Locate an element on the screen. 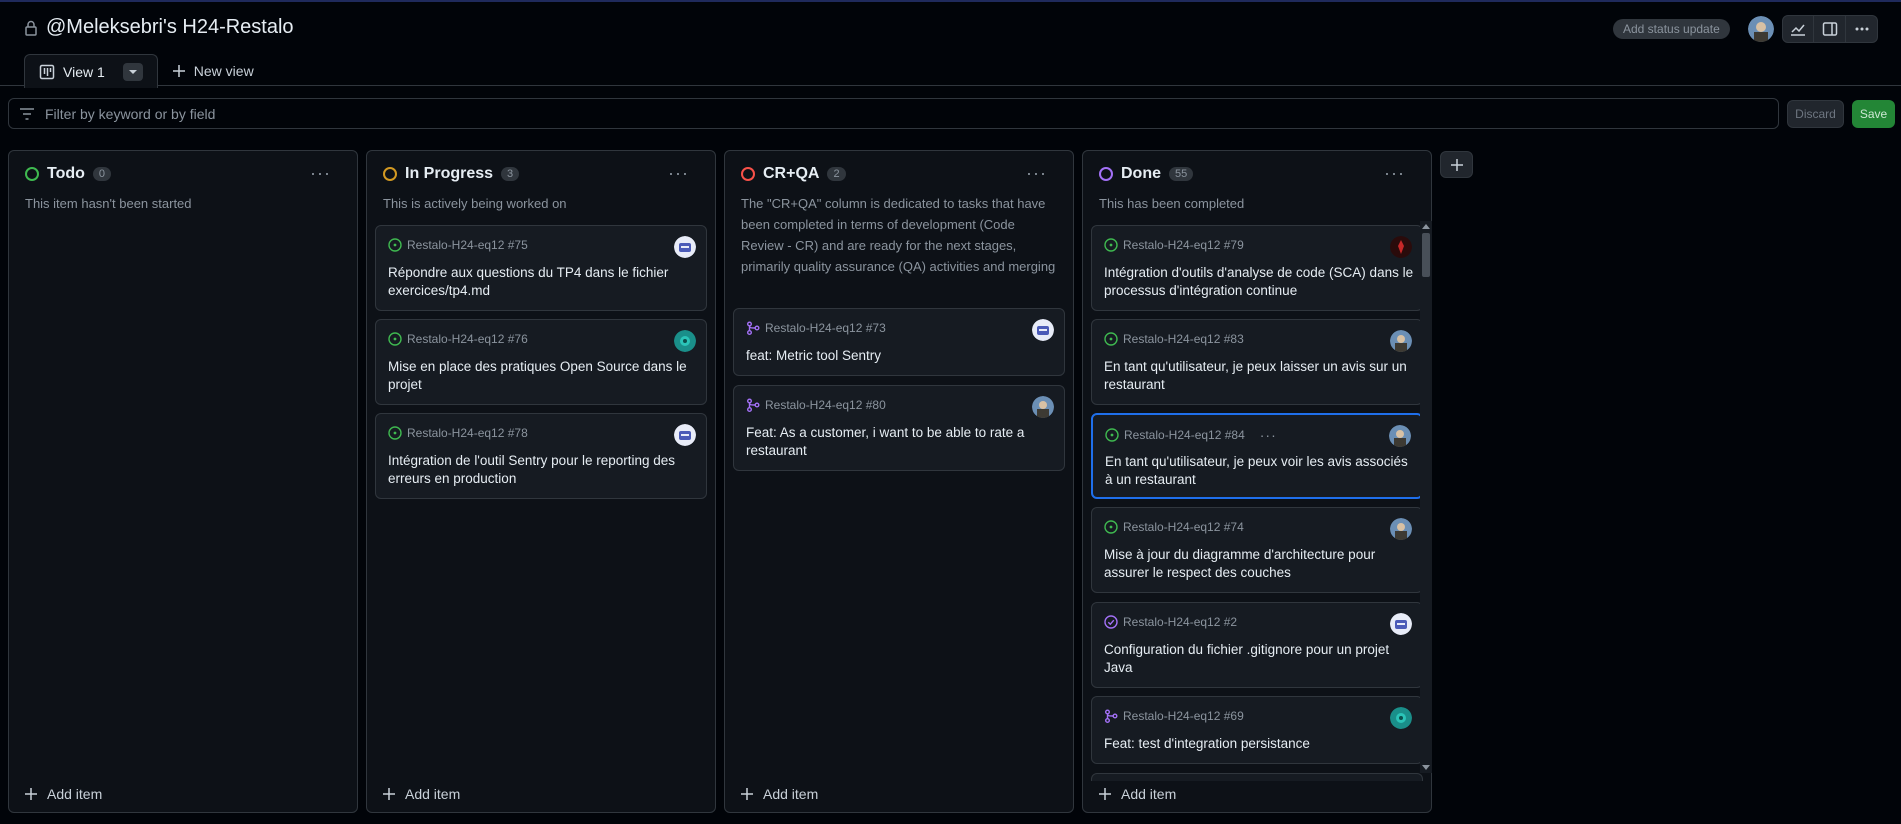 The width and height of the screenshot is (1901, 824). column-scrollbar is located at coordinates (1426, 497).